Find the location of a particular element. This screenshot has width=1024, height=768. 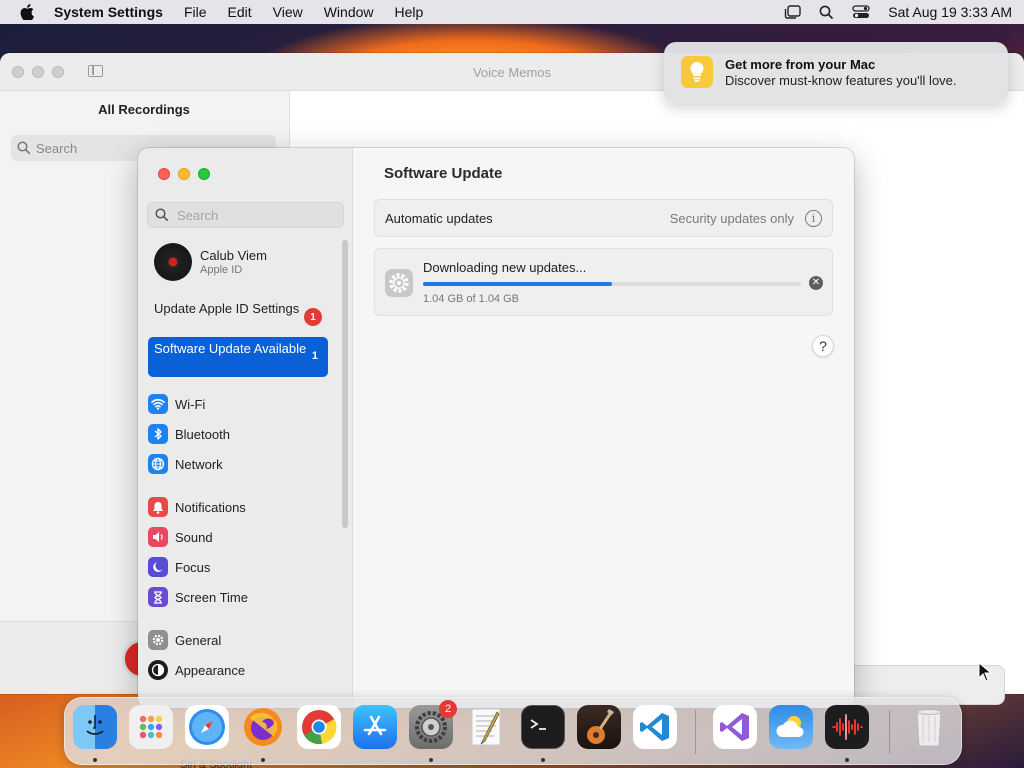

help-button: ? is located at coordinates (823, 346).